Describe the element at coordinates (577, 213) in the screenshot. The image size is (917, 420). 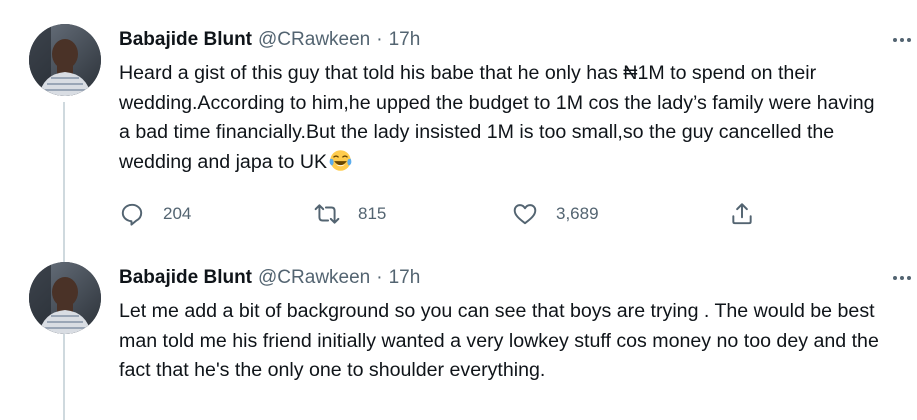
I see `like-count: 3,689` at that location.